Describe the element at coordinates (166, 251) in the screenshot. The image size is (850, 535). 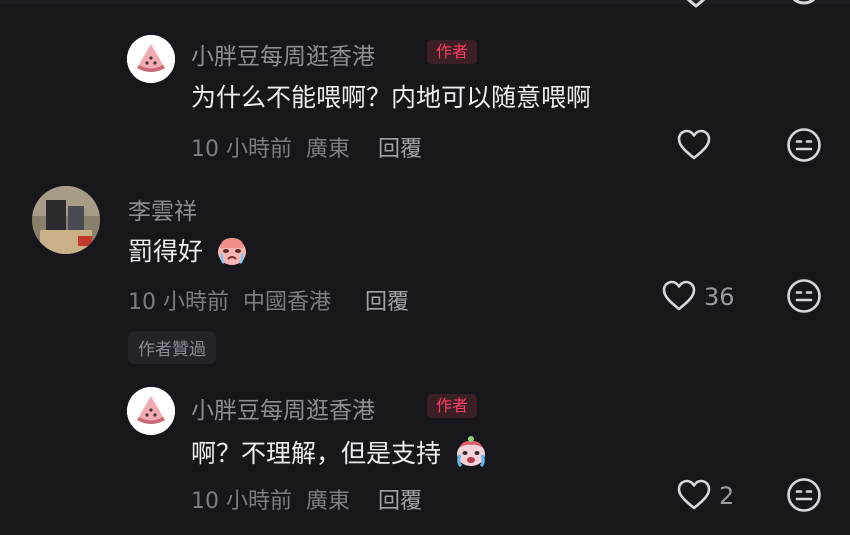
I see `comment-text: 罰得好` at that location.